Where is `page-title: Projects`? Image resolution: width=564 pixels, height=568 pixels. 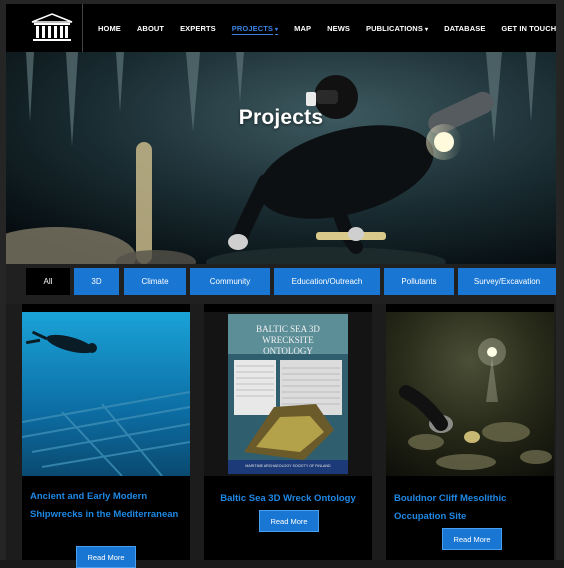 page-title: Projects is located at coordinates (281, 117).